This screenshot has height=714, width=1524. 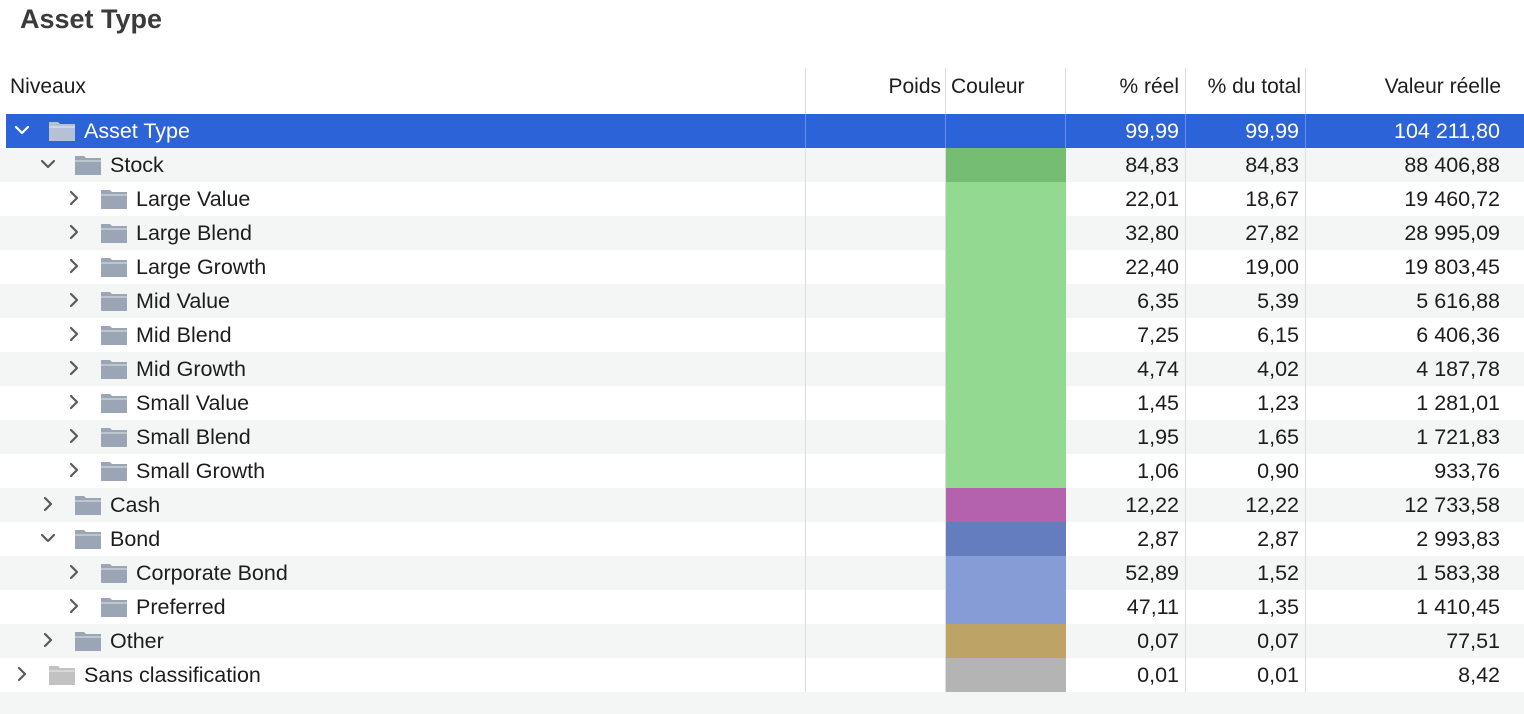 What do you see at coordinates (762, 607) in the screenshot?
I see `table-row: Preferred 47,11 1,35 1 410,45` at bounding box center [762, 607].